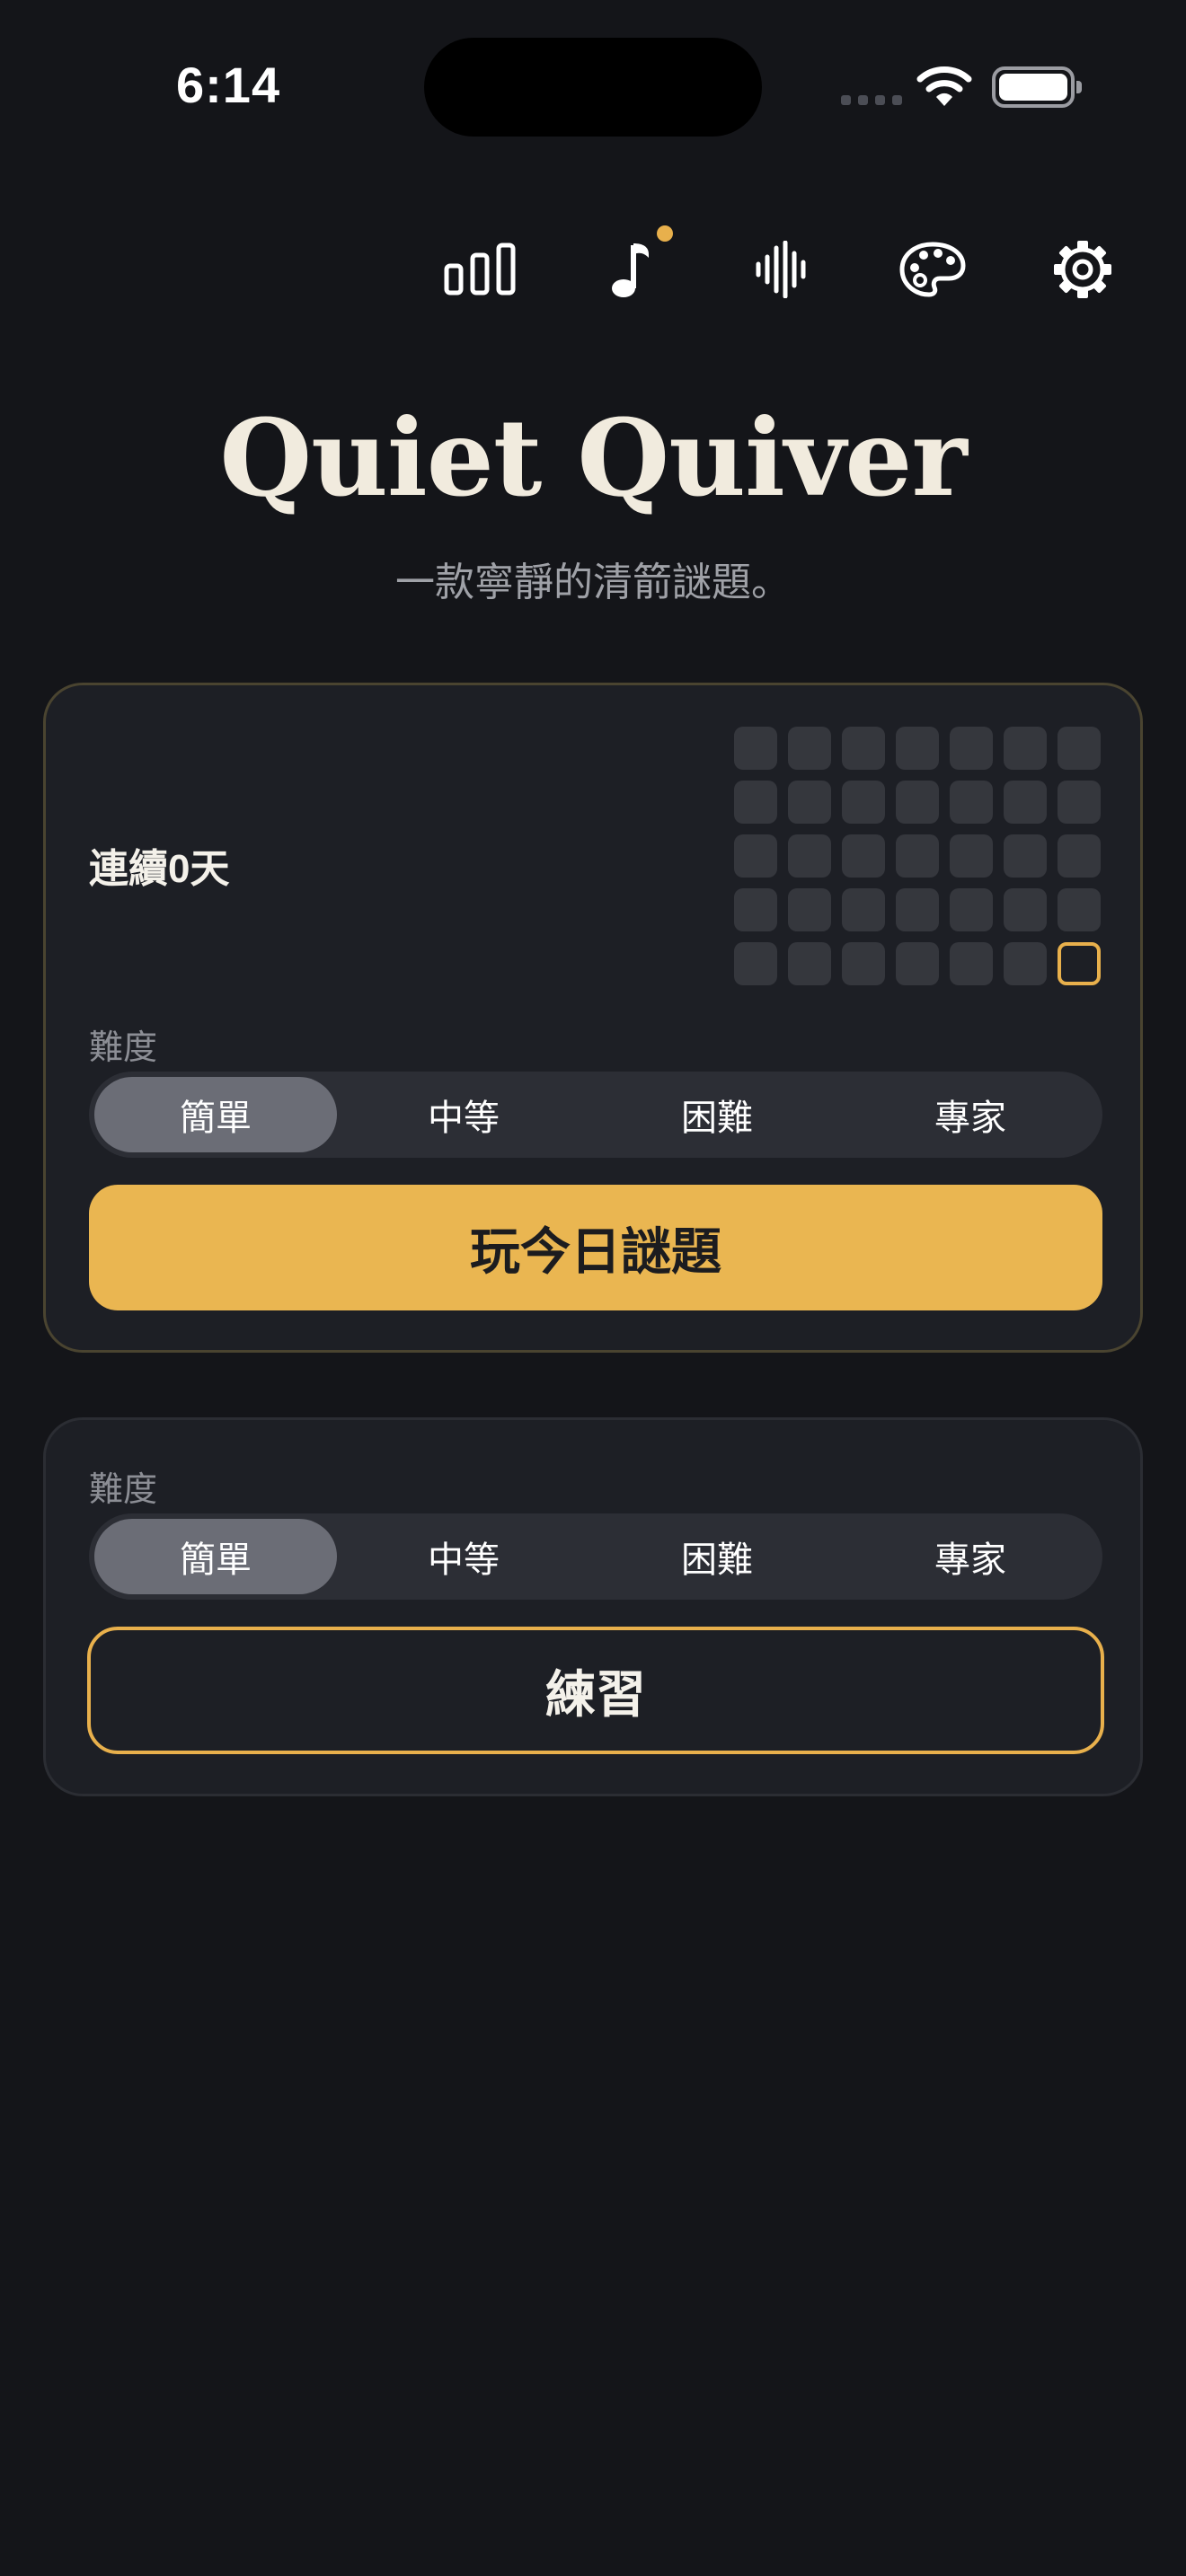 The image size is (1186, 2576). What do you see at coordinates (944, 88) in the screenshot?
I see `wifi-icon` at bounding box center [944, 88].